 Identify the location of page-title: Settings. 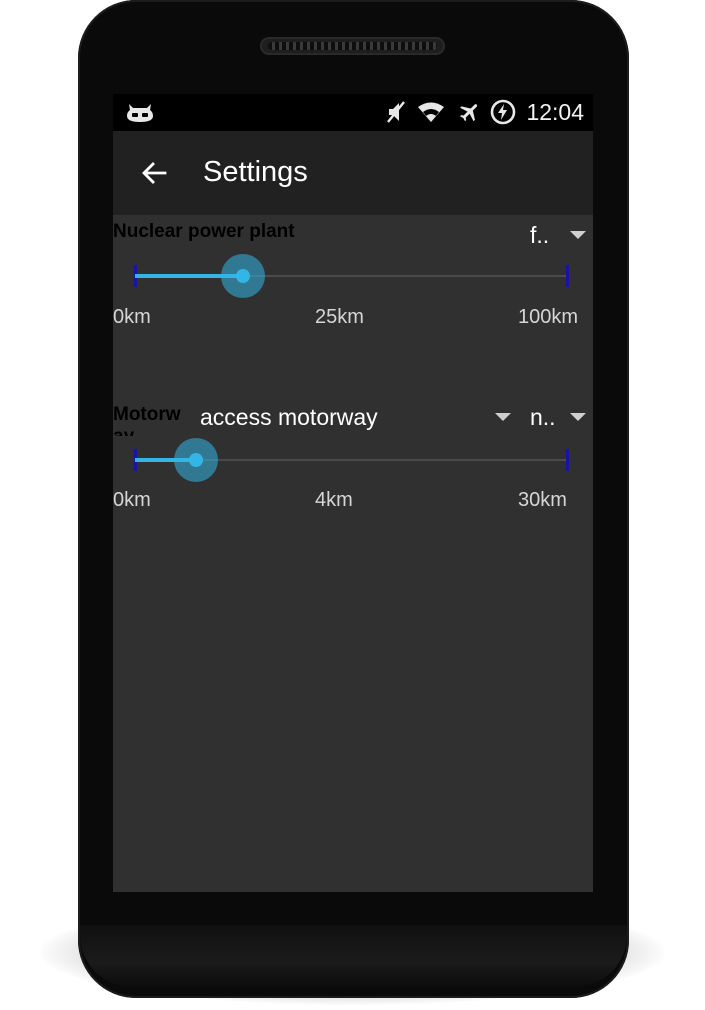
(255, 172).